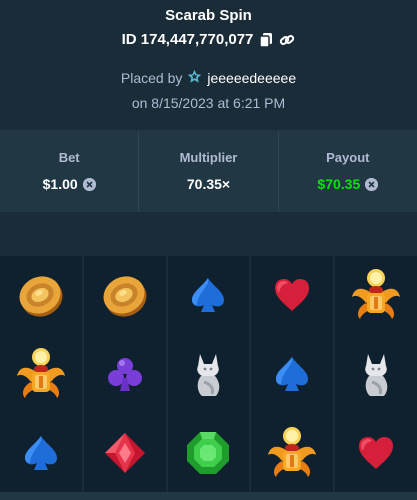  What do you see at coordinates (266, 40) in the screenshot?
I see `copy-icon` at bounding box center [266, 40].